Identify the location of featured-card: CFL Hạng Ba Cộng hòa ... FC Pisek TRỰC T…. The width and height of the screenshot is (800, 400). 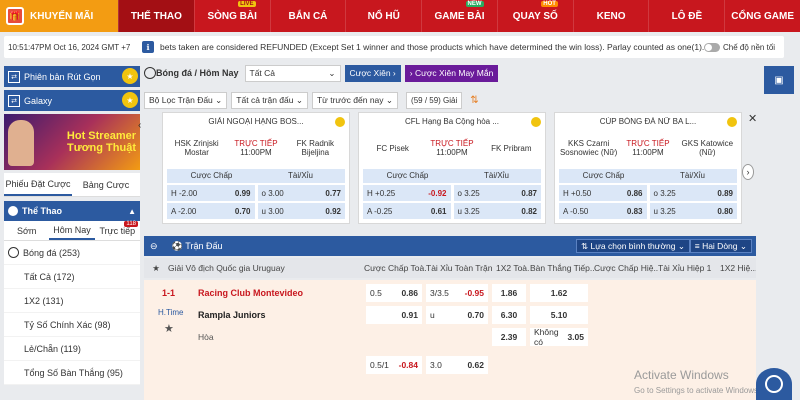
(452, 168).